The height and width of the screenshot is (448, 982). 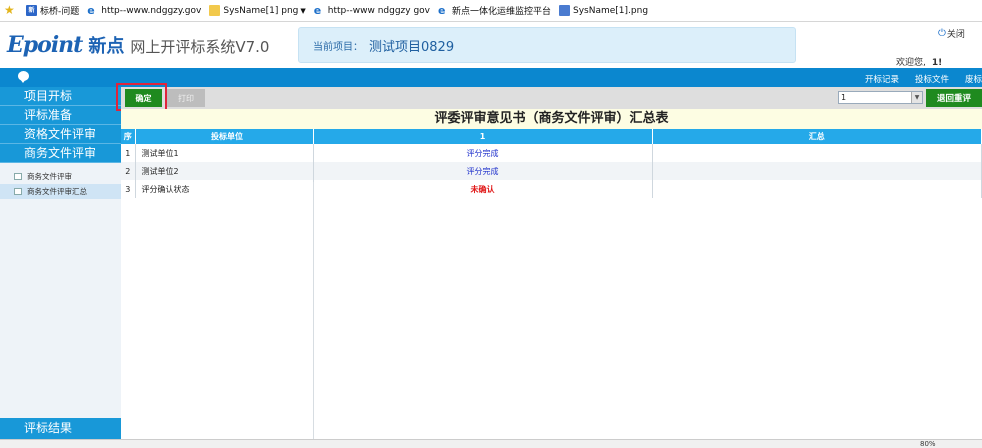 I want to click on favorite-link-1: 新标桥-问题, so click(x=52, y=10).